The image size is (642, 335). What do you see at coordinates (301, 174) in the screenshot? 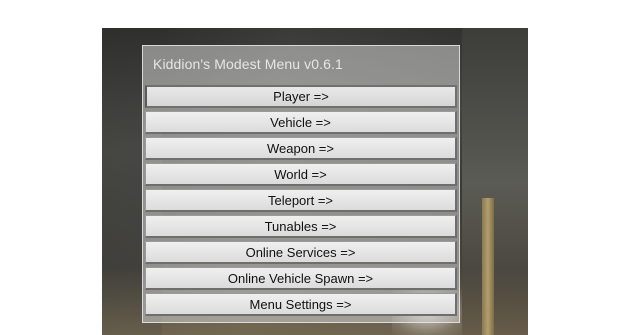
I see `menu-item-world: World =>` at bounding box center [301, 174].